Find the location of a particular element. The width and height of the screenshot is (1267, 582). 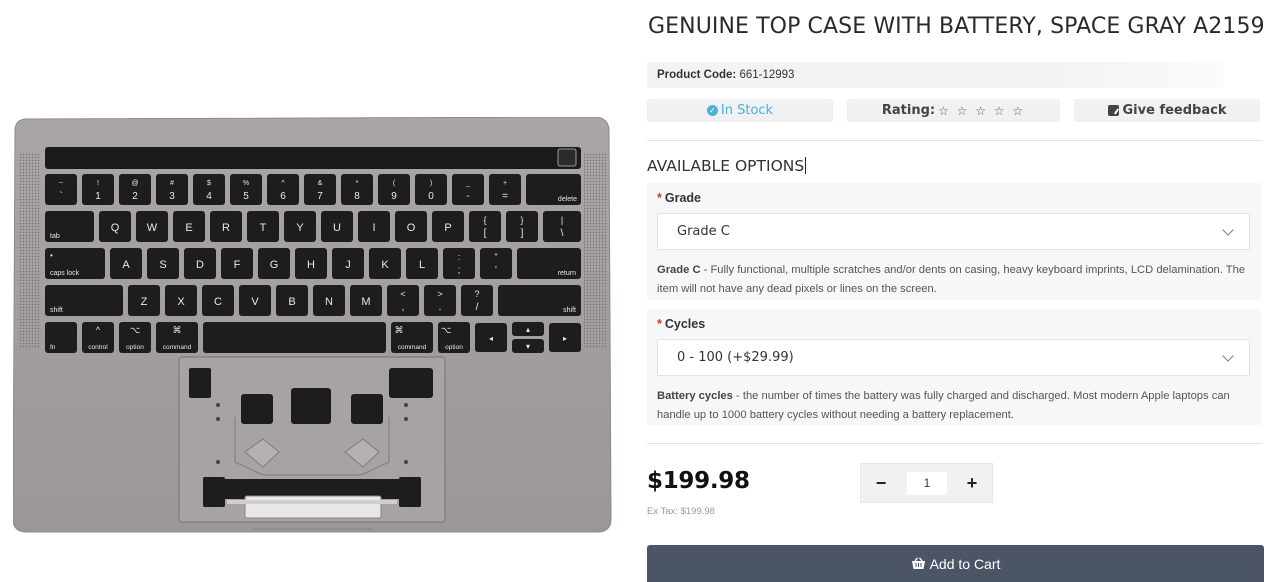

key-symbol: / is located at coordinates (477, 307).